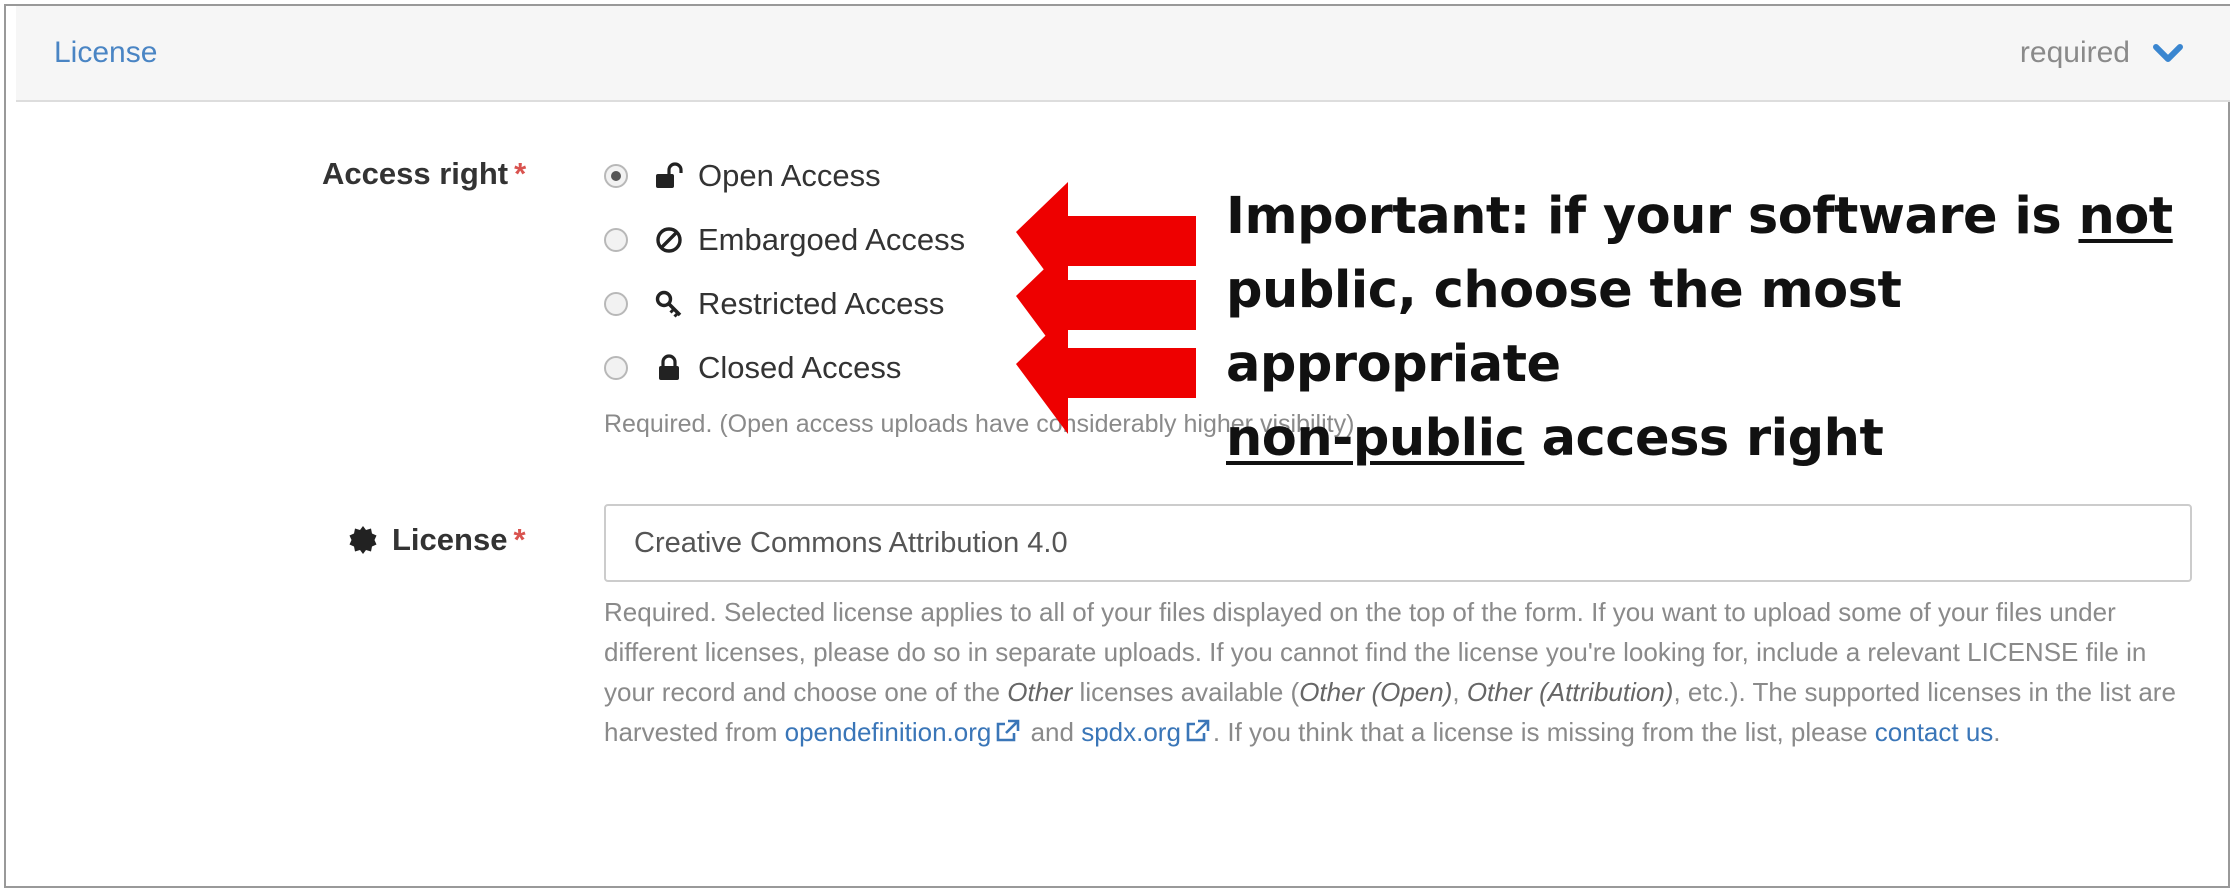 The width and height of the screenshot is (2236, 894). What do you see at coordinates (1997, 732) in the screenshot?
I see `help-text: .` at bounding box center [1997, 732].